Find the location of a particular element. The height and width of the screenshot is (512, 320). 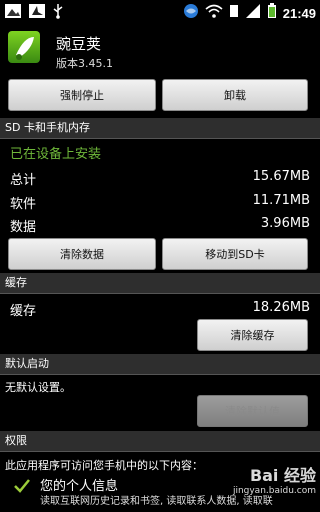

storage-section-header: SD 卡和手机内存 is located at coordinates (160, 128).